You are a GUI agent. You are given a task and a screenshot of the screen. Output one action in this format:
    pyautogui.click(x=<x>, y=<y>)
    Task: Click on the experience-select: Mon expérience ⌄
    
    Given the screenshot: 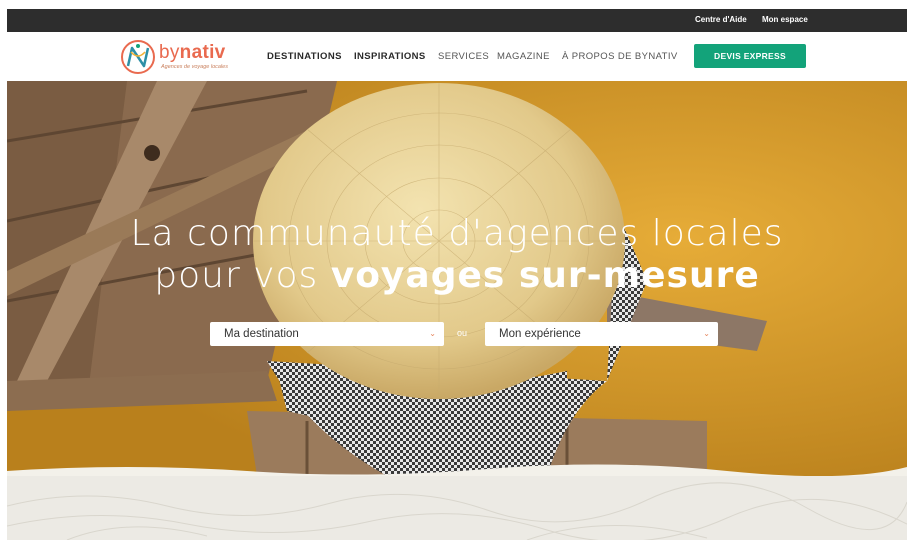 What is the action you would take?
    pyautogui.click(x=601, y=334)
    